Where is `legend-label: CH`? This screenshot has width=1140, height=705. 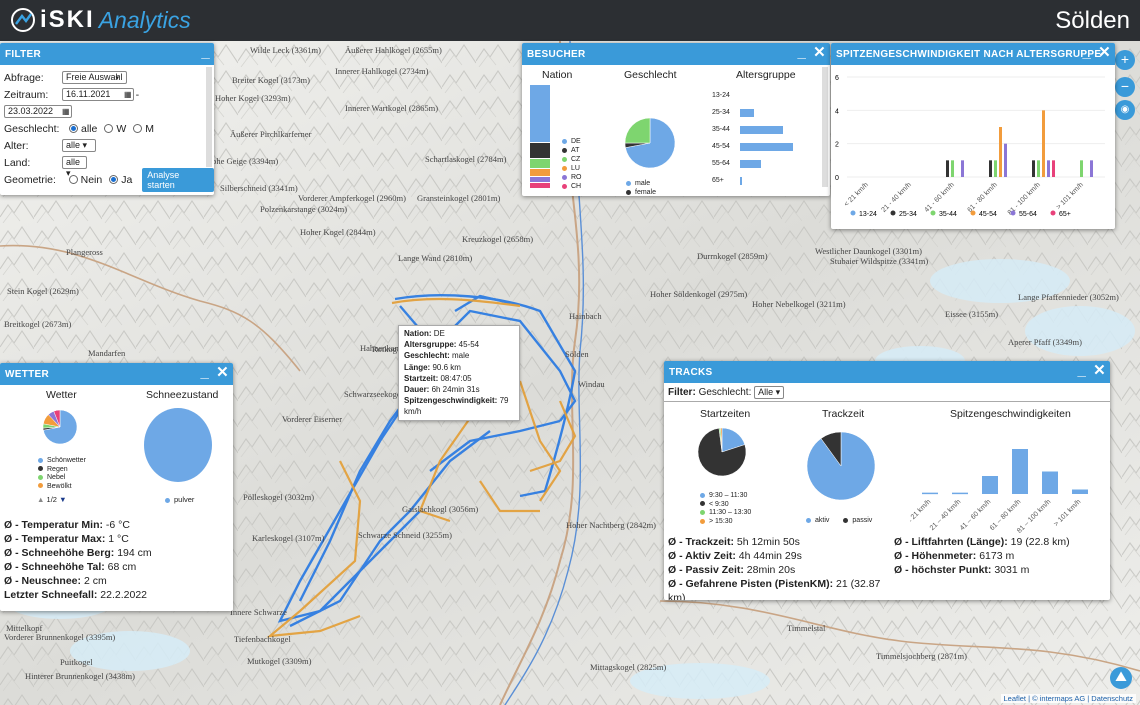
legend-label: CH is located at coordinates (576, 186).